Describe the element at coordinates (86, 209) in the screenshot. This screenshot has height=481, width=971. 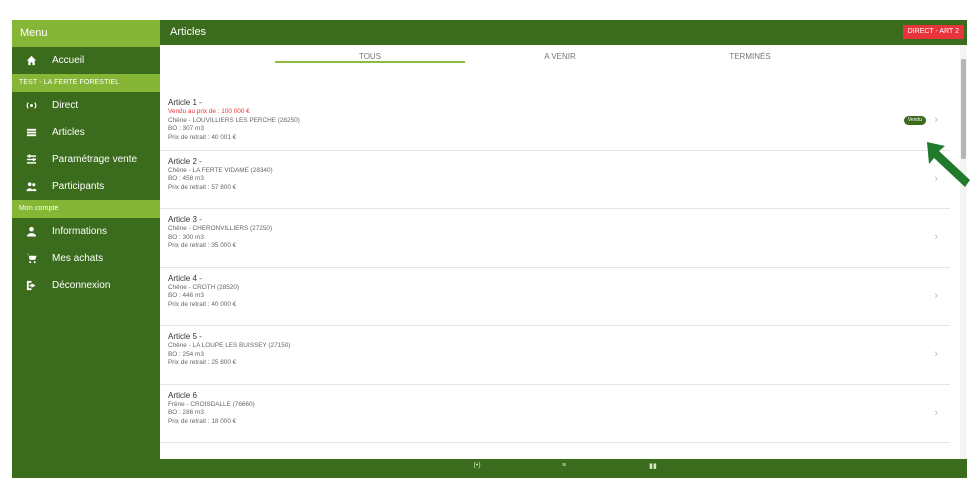
I see `section-account: Mon compte` at that location.